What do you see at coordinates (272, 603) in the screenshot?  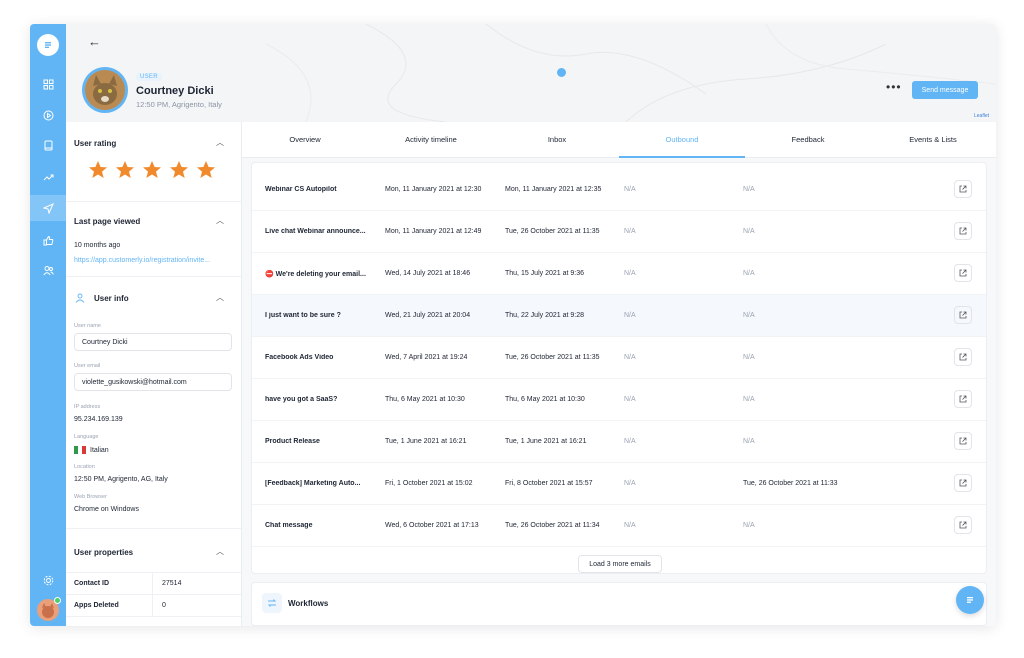 I see `workflow-icon` at bounding box center [272, 603].